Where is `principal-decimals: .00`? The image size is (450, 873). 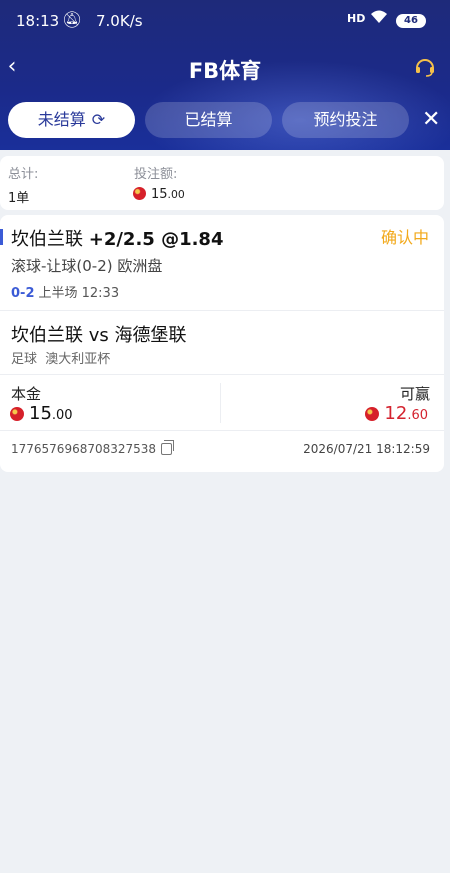
principal-decimals: .00 is located at coordinates (62, 415).